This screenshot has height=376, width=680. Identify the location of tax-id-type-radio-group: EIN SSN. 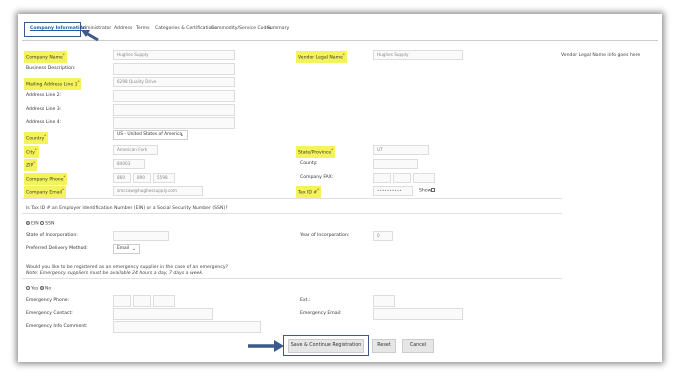
(40, 224).